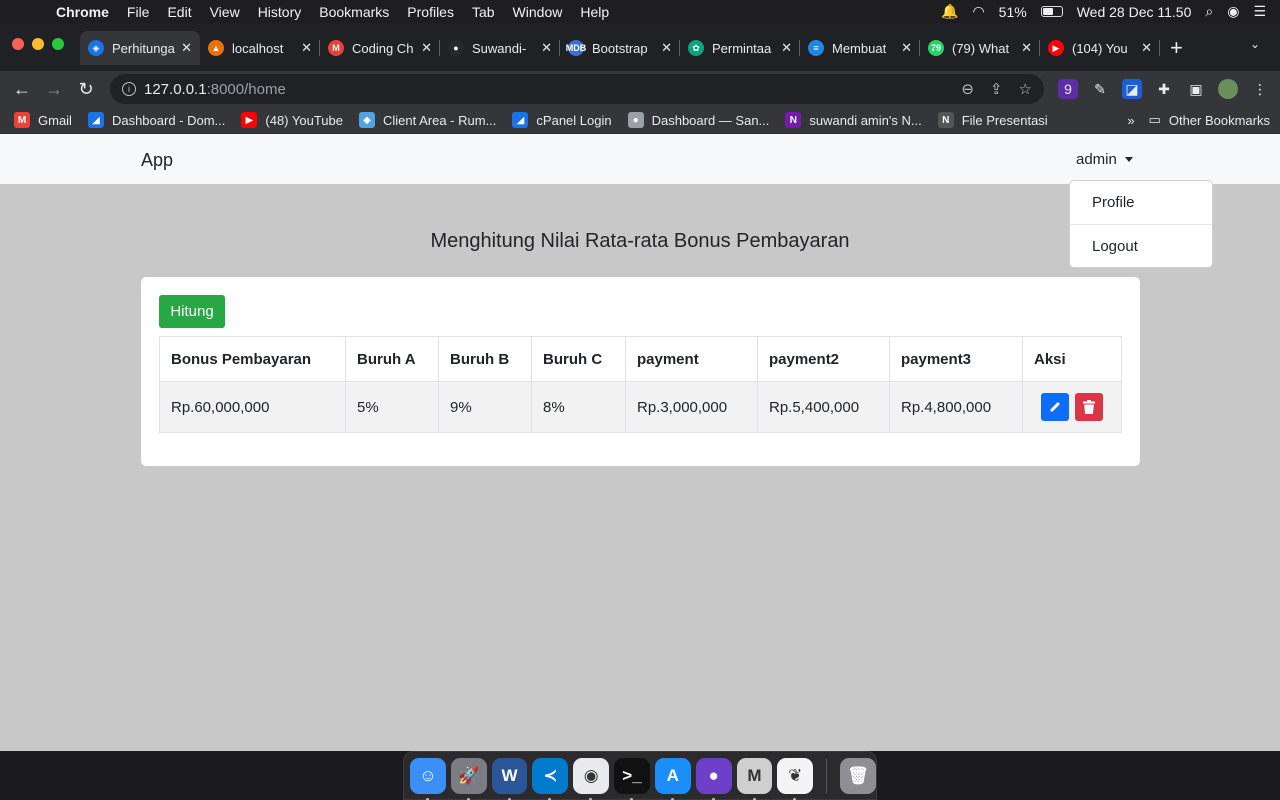  Describe the element at coordinates (1196, 89) in the screenshot. I see `side-panel-icon: ▣` at that location.